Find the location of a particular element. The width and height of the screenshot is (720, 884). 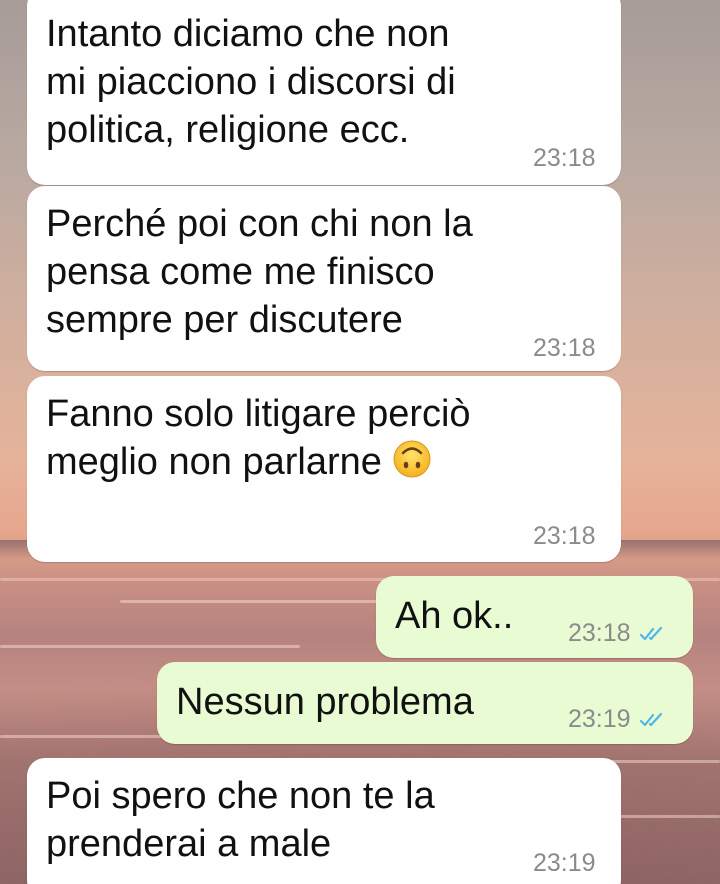

outgoing-message-bubble: Nessun problema 23:19 is located at coordinates (425, 703).